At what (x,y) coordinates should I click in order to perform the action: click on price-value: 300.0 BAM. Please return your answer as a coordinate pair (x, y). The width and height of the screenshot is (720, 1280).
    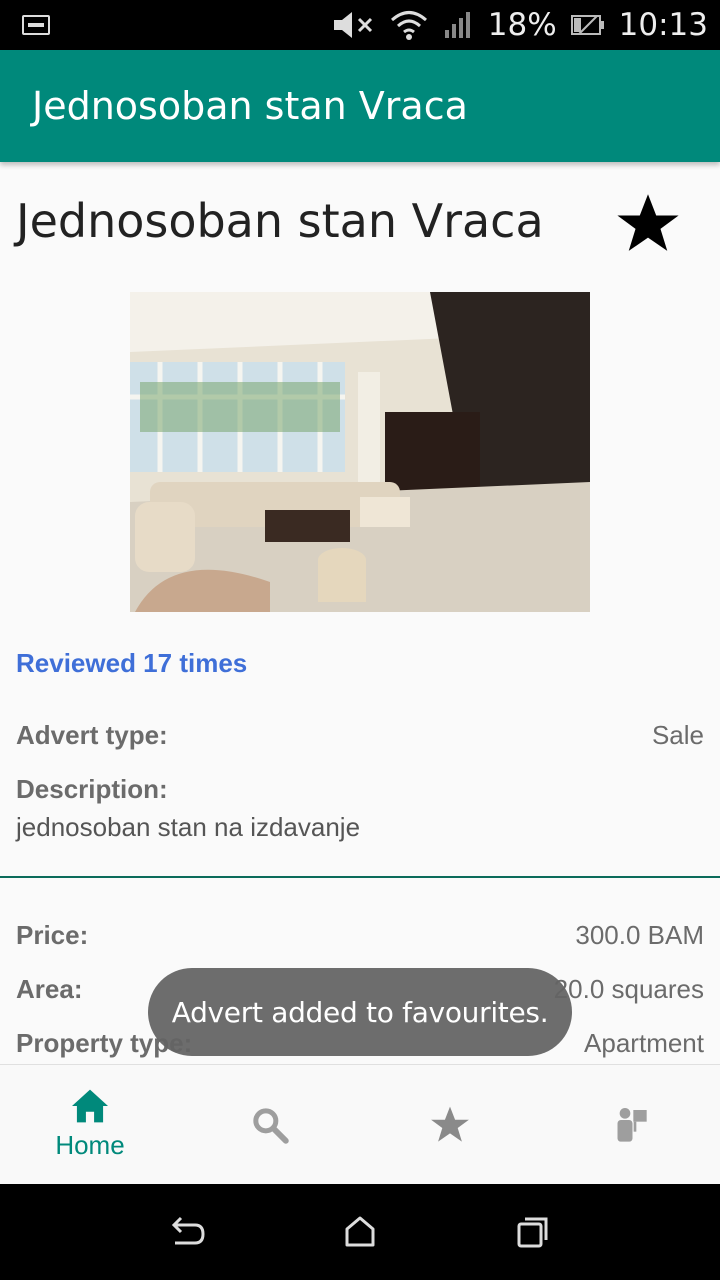
    Looking at the image, I should click on (639, 935).